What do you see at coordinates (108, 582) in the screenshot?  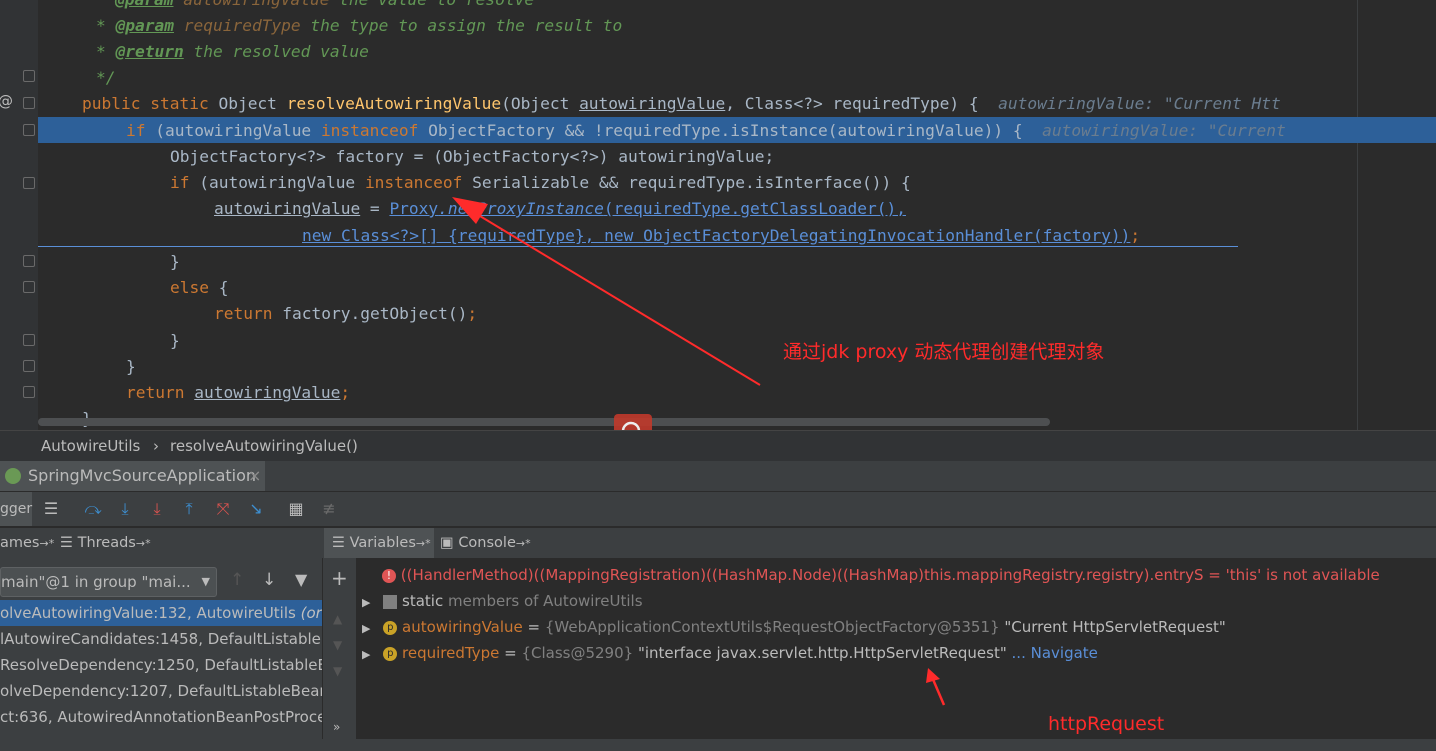 I see `thread-select: main"@1 in group "mai... ▼` at bounding box center [108, 582].